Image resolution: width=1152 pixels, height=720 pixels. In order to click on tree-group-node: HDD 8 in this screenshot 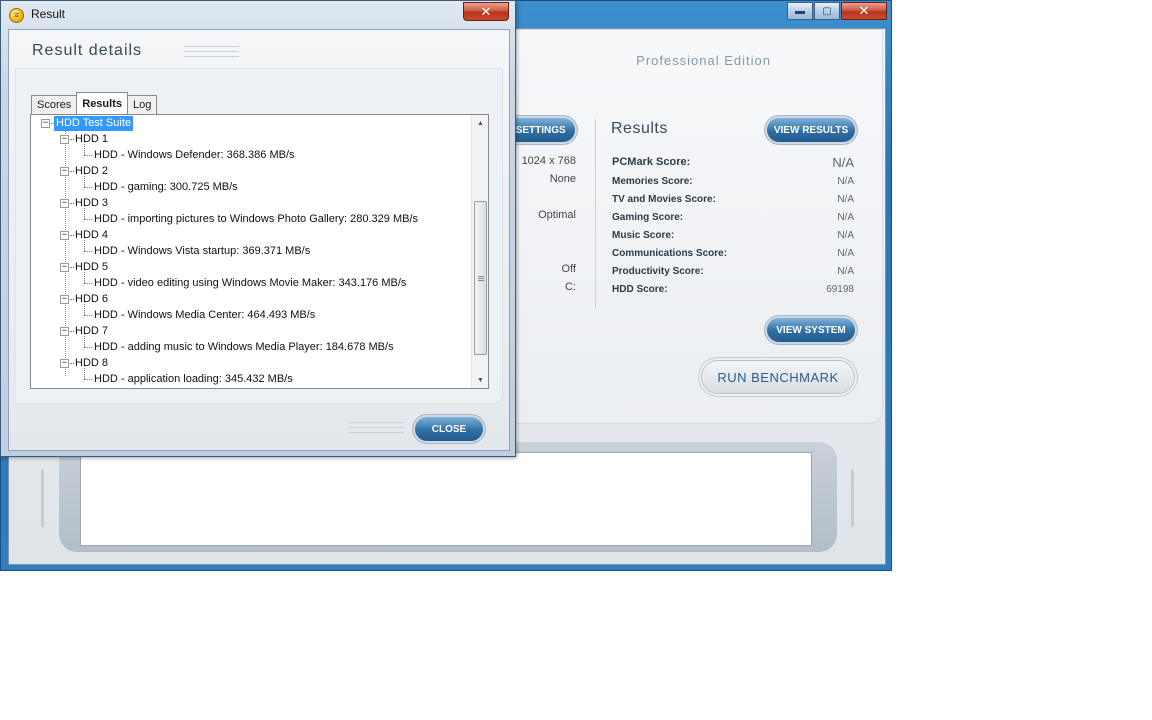, I will do `click(91, 363)`.